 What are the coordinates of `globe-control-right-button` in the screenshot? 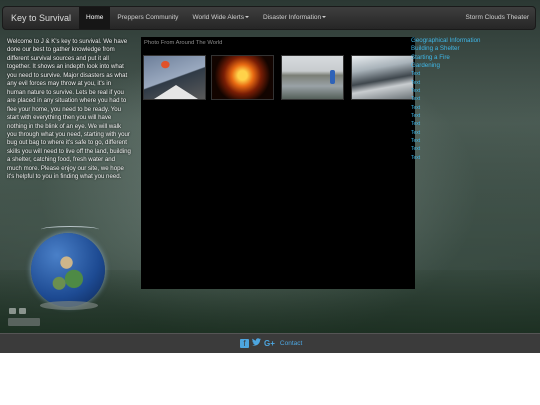 It's located at (22, 311).